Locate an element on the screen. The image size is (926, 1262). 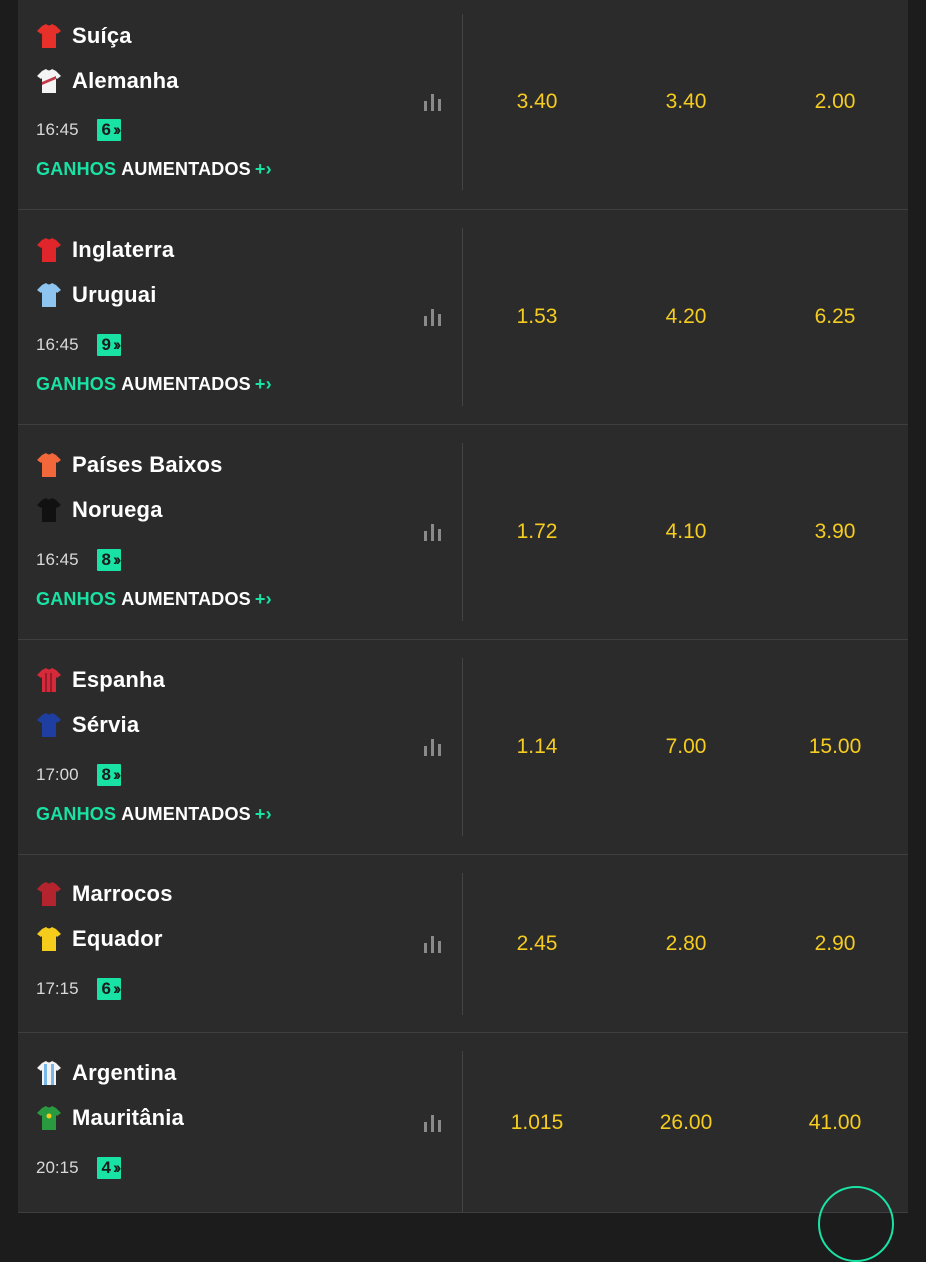
match-meta: 16:45 6 ›› is located at coordinates (79, 130).